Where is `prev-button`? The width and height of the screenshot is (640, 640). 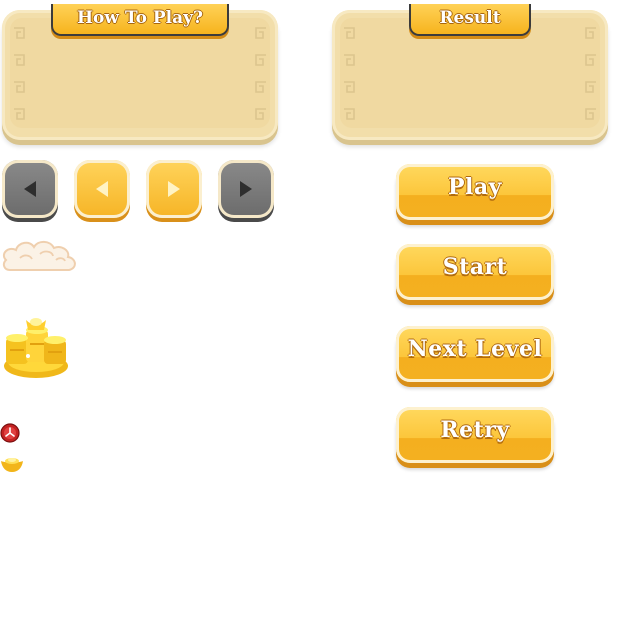
prev-button is located at coordinates (102, 189).